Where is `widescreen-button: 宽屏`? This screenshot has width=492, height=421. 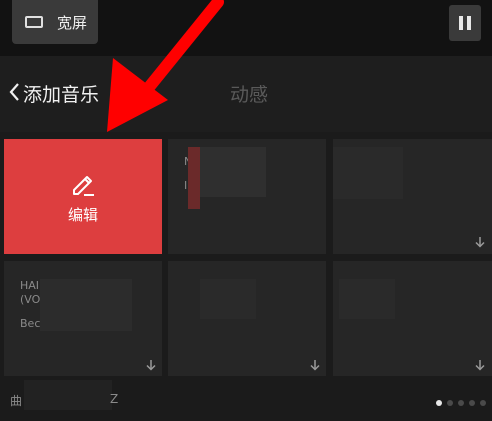 widescreen-button: 宽屏 is located at coordinates (55, 22).